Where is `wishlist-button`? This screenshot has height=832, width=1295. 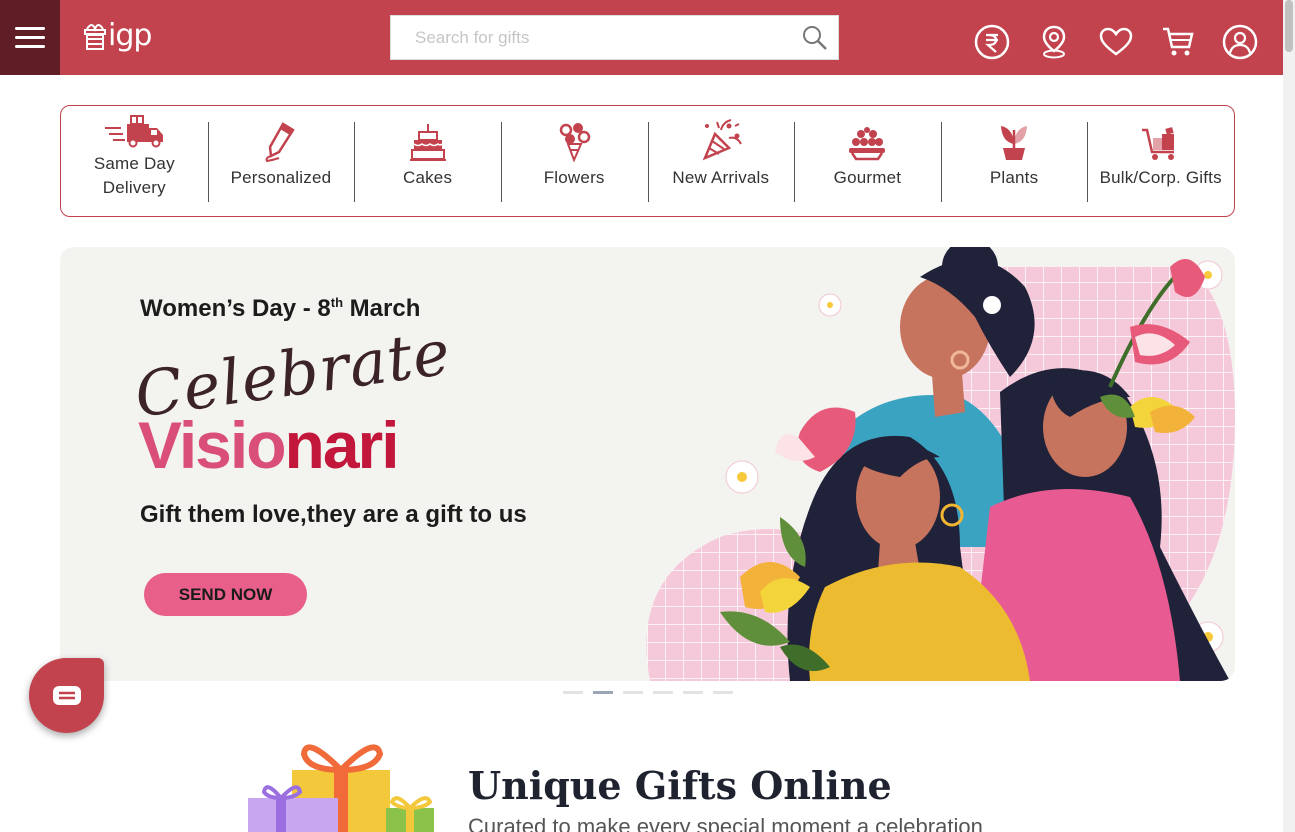 wishlist-button is located at coordinates (1116, 42).